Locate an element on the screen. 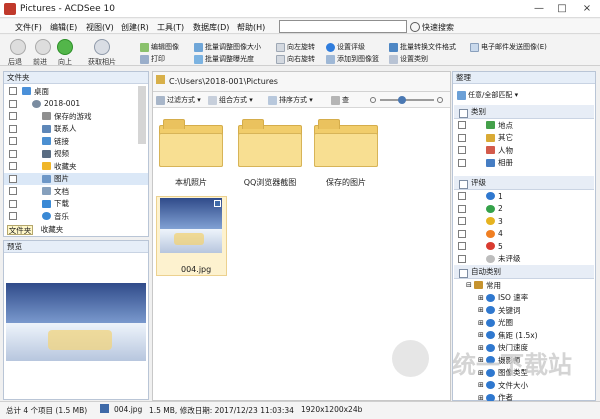  maximize-button: □ is located at coordinates (562, 9).